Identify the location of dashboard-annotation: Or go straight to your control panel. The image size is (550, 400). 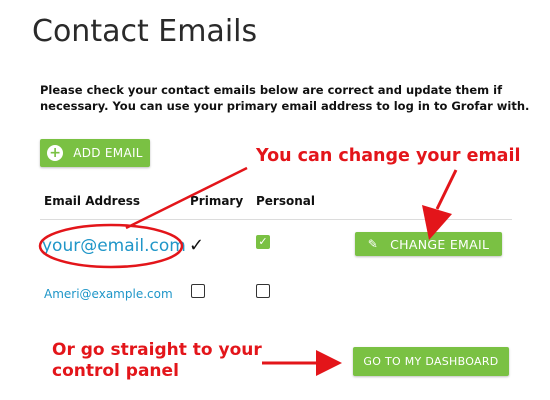
(157, 361).